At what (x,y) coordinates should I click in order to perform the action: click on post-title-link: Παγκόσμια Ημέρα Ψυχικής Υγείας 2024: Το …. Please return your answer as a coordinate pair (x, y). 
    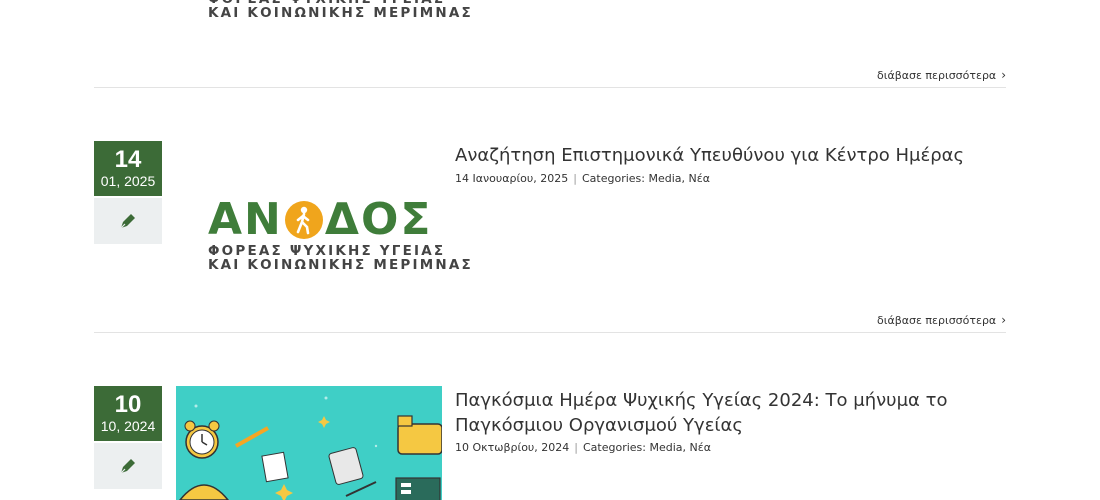
    Looking at the image, I should click on (725, 413).